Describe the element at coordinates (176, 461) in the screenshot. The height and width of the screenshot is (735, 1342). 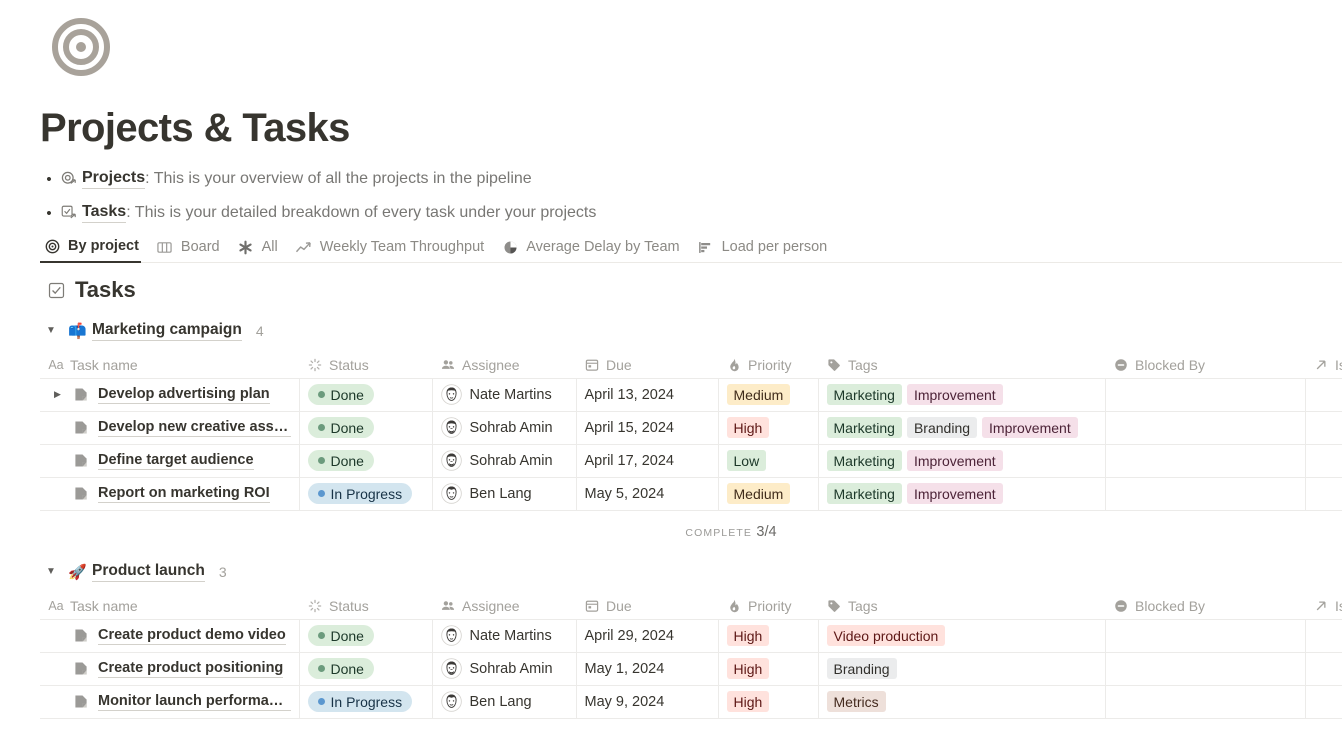
I see `task-name-link: Define target audience` at that location.